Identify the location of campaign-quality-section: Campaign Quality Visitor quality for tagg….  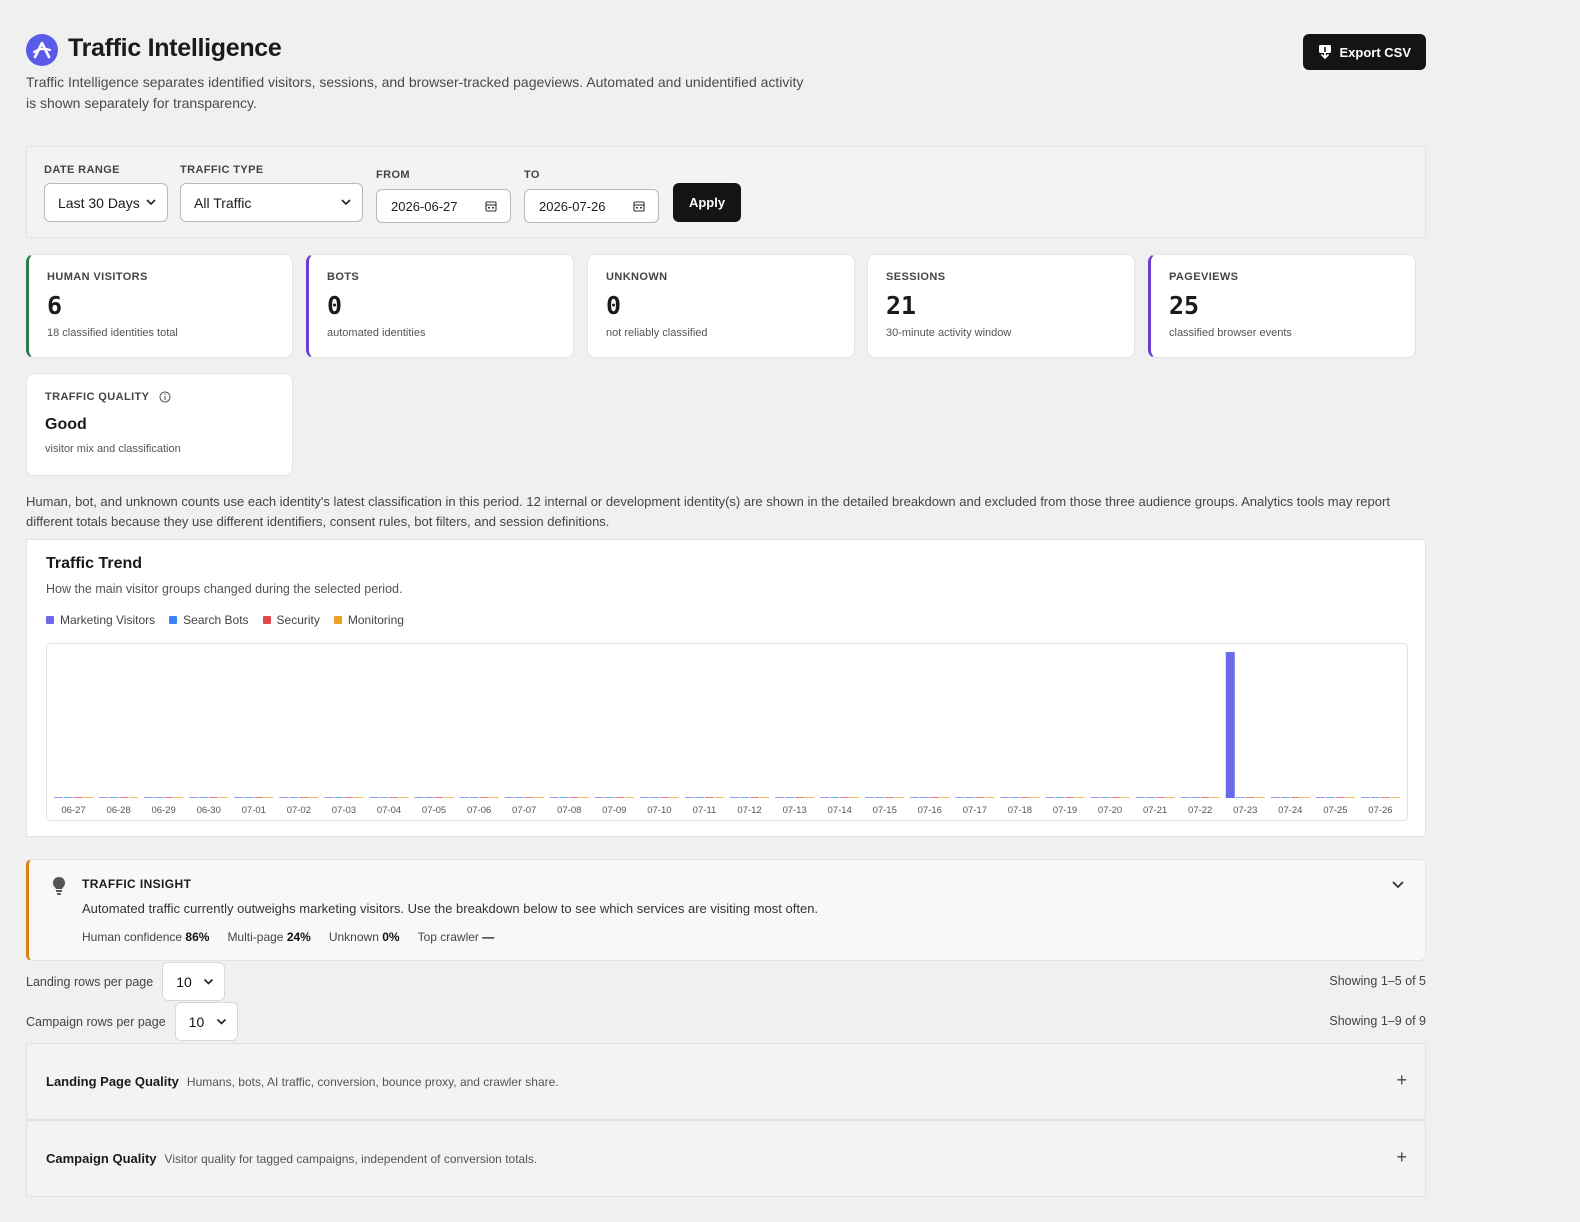
(726, 1158).